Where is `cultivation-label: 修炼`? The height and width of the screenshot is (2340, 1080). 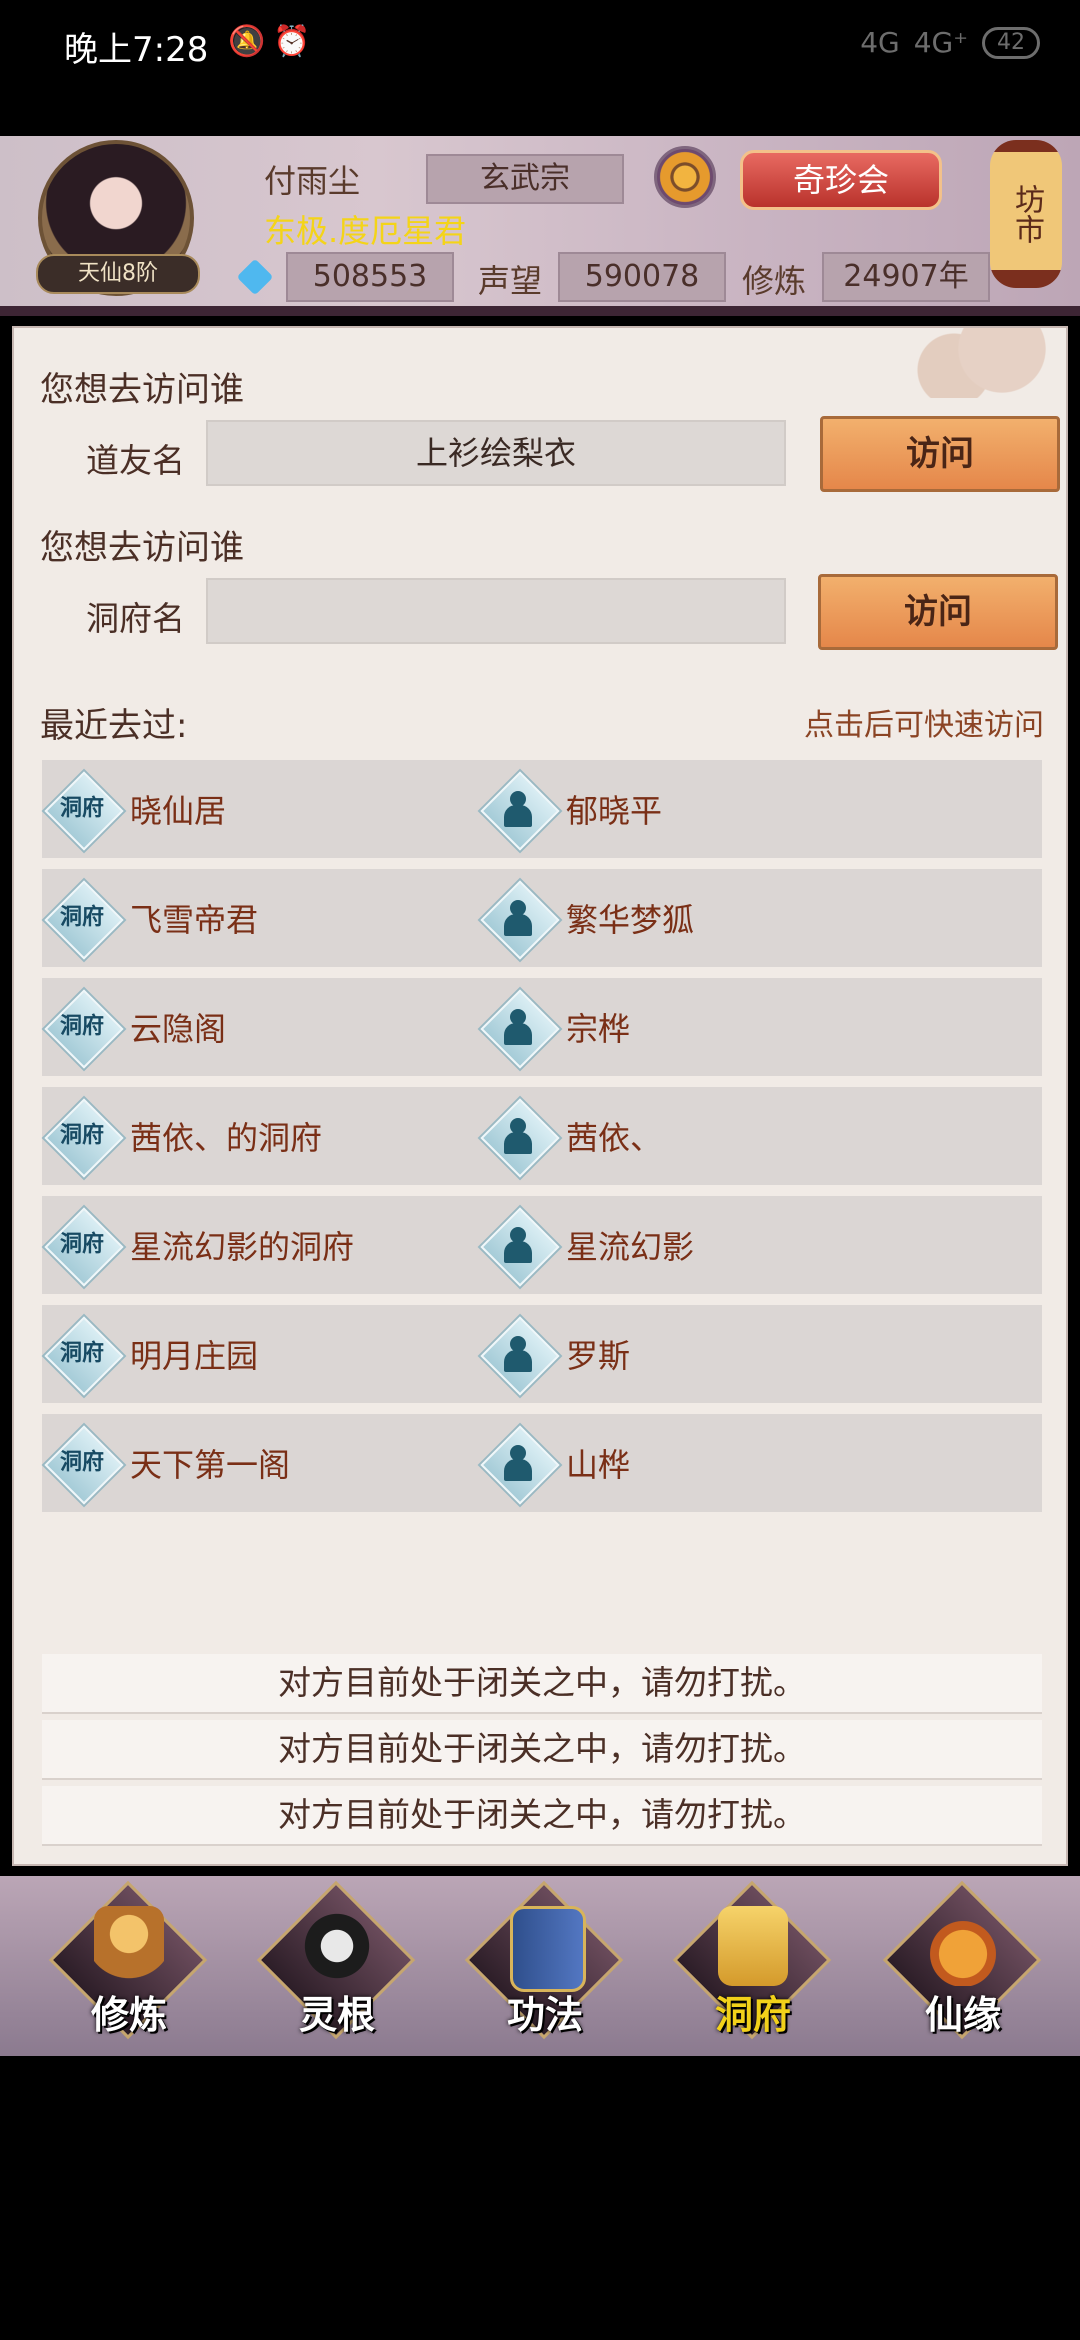 cultivation-label: 修炼 is located at coordinates (774, 281).